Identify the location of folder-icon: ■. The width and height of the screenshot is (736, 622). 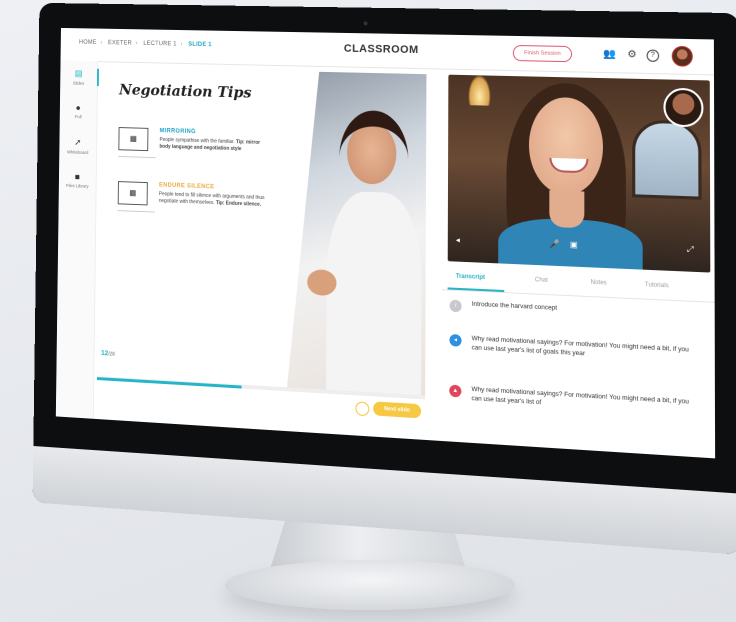
(77, 176).